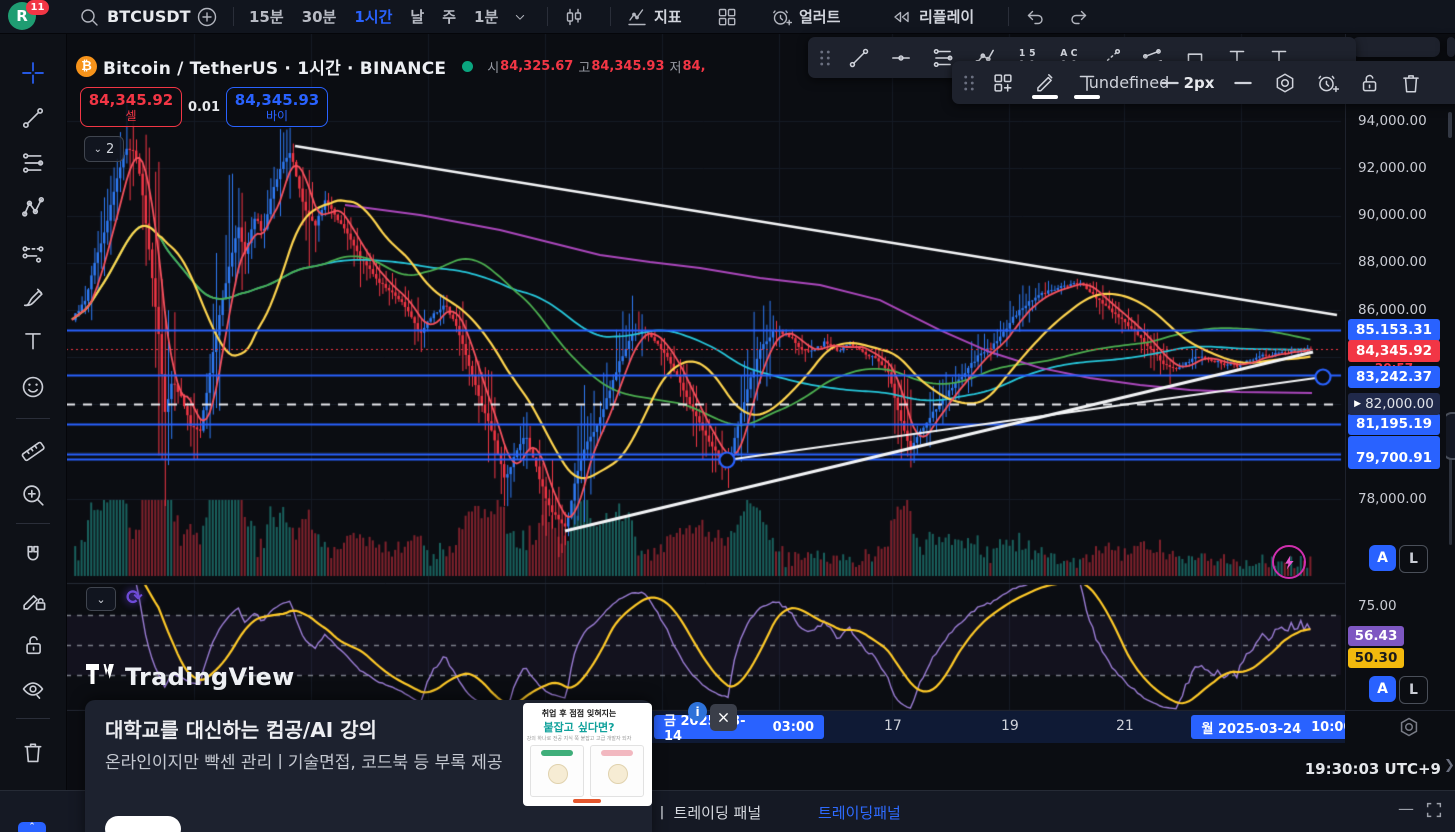  I want to click on quick-trade-bolt-button, so click(1289, 562).